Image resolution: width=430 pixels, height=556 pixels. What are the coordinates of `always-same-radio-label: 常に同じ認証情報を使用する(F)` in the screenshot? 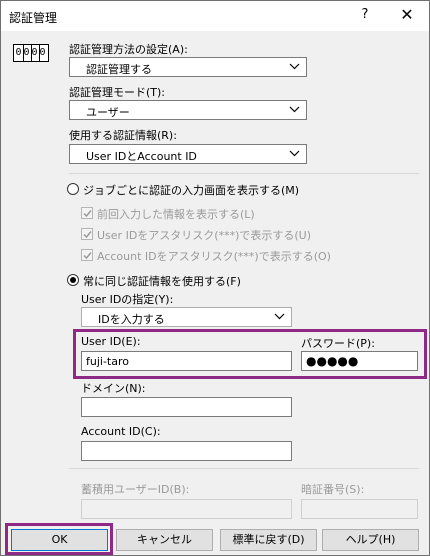 It's located at (162, 281).